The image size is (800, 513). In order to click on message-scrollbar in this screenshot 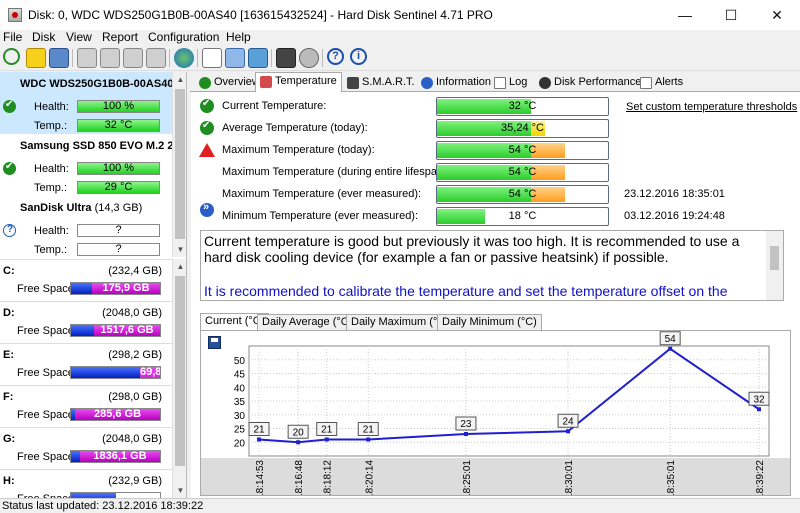, I will do `click(774, 265)`.